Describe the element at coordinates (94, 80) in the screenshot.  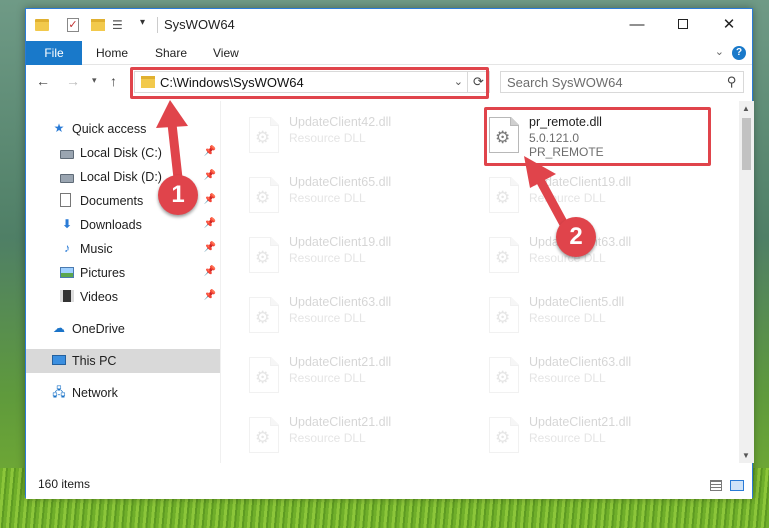
I see `recent-locations-dropdown: ▾` at that location.